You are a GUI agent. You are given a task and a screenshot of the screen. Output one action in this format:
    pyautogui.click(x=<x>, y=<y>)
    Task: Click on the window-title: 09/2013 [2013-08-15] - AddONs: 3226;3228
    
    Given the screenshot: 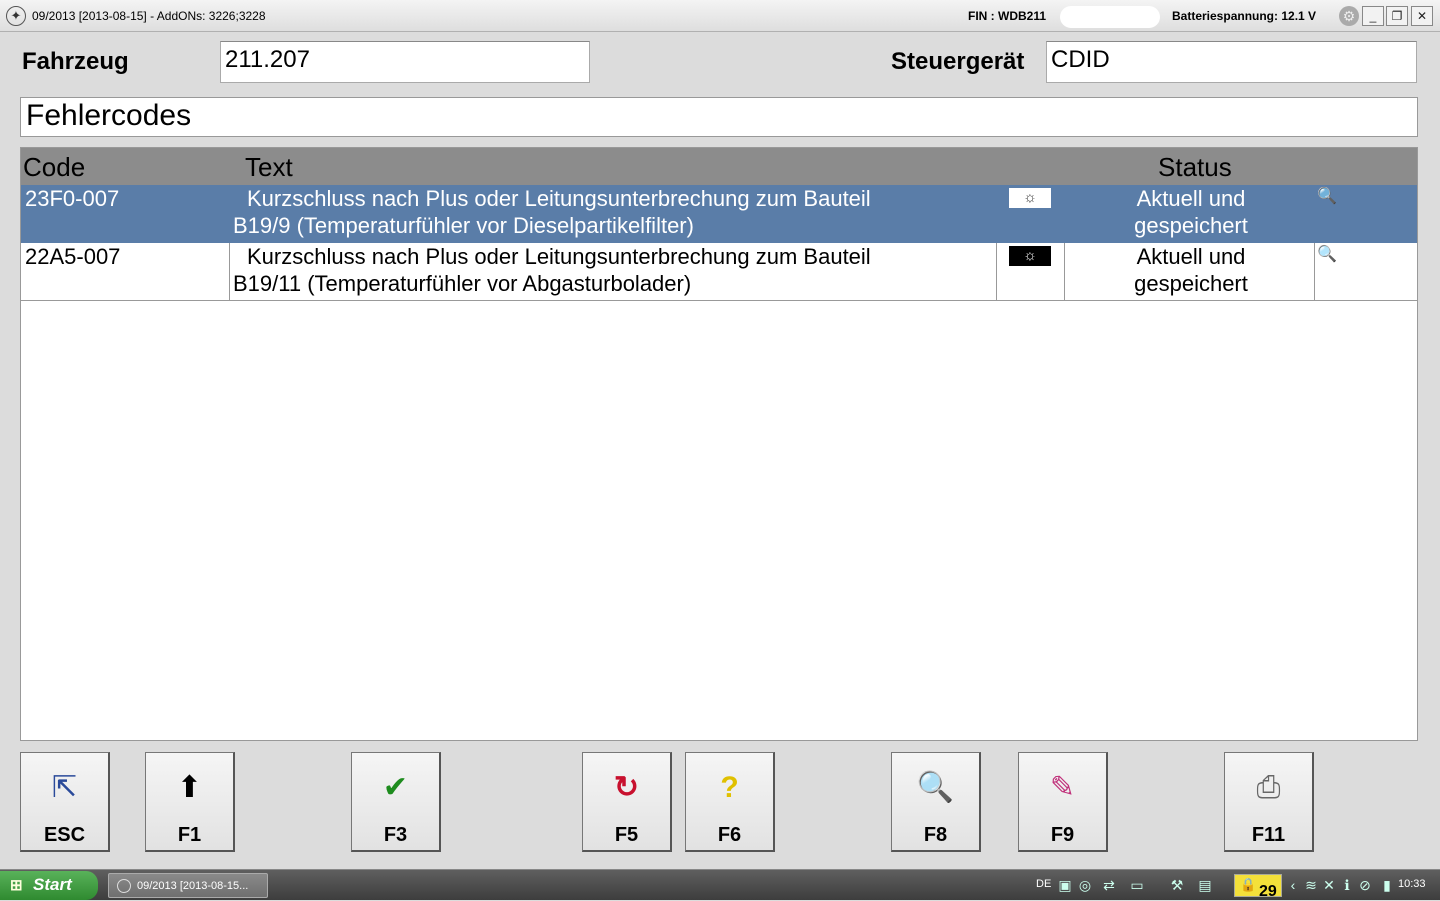 What is the action you would take?
    pyautogui.click(x=149, y=16)
    